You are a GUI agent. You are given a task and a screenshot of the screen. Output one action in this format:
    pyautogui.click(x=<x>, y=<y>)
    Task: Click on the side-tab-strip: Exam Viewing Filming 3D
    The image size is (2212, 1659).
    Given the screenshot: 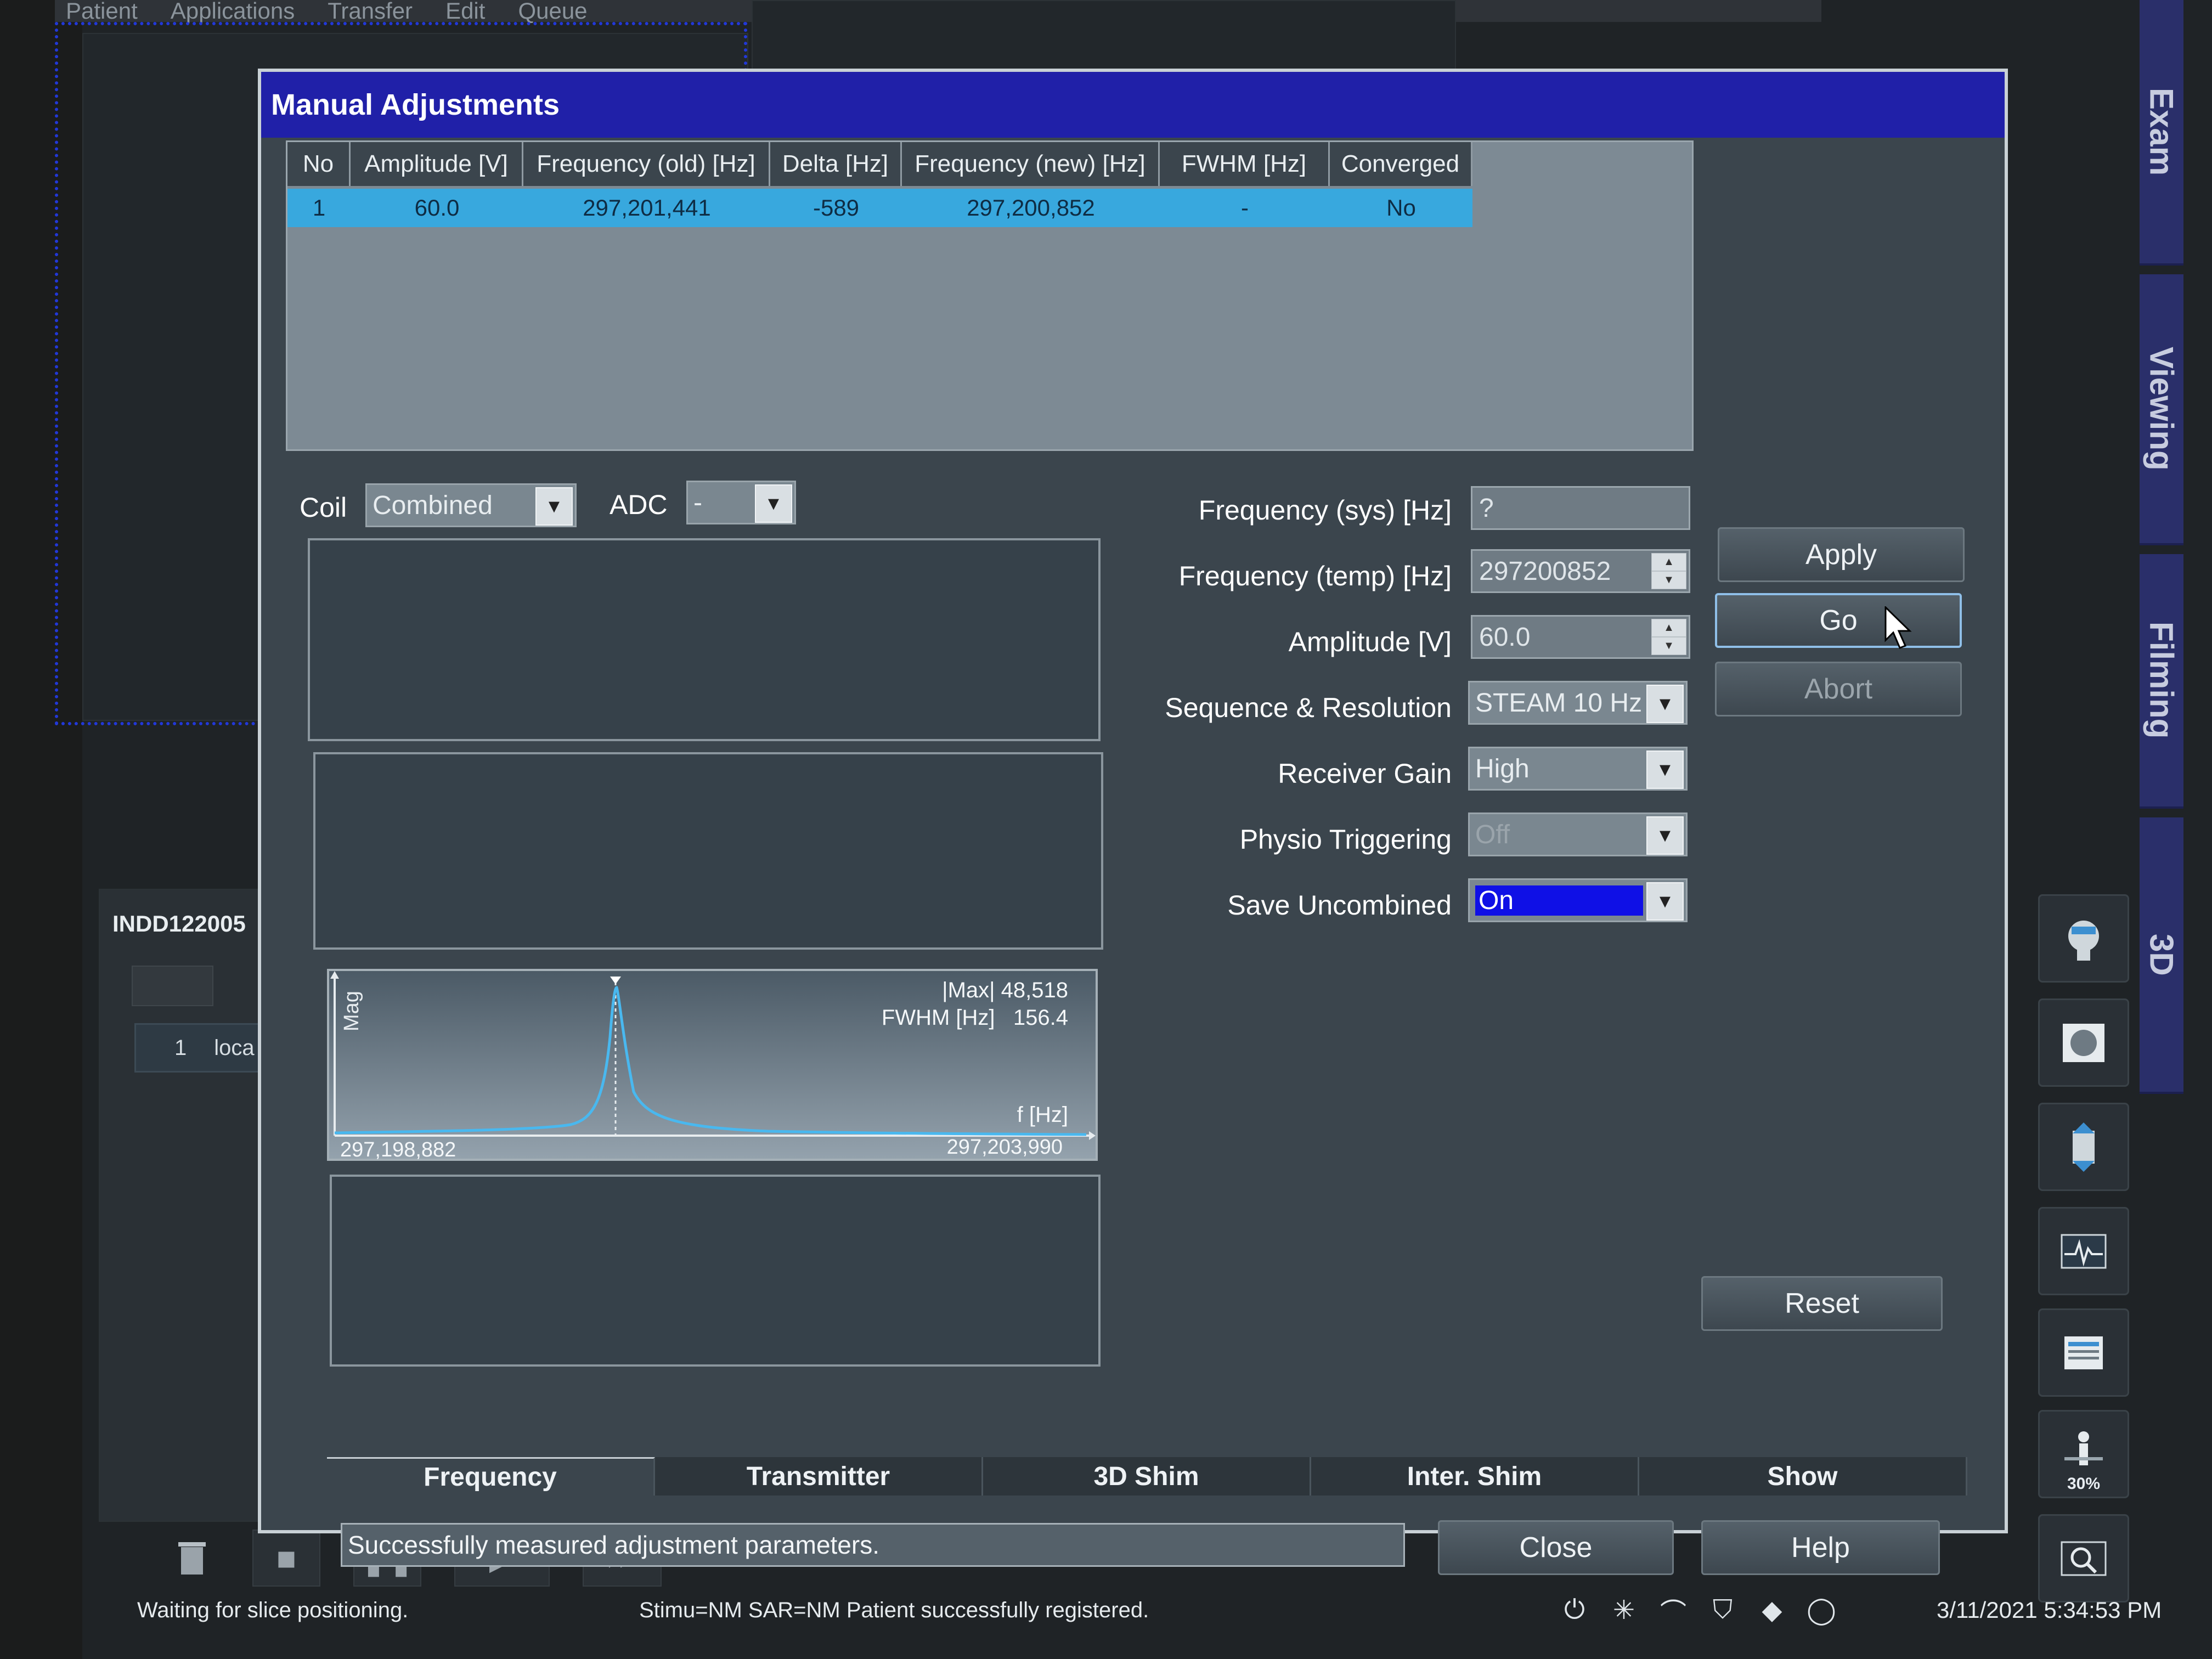 What is the action you would take?
    pyautogui.click(x=2162, y=548)
    